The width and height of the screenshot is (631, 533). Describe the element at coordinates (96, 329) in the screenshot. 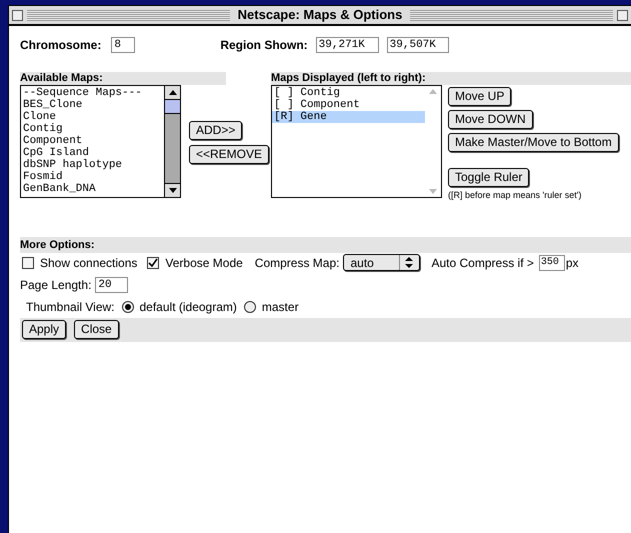

I see `close-button: Close` at that location.